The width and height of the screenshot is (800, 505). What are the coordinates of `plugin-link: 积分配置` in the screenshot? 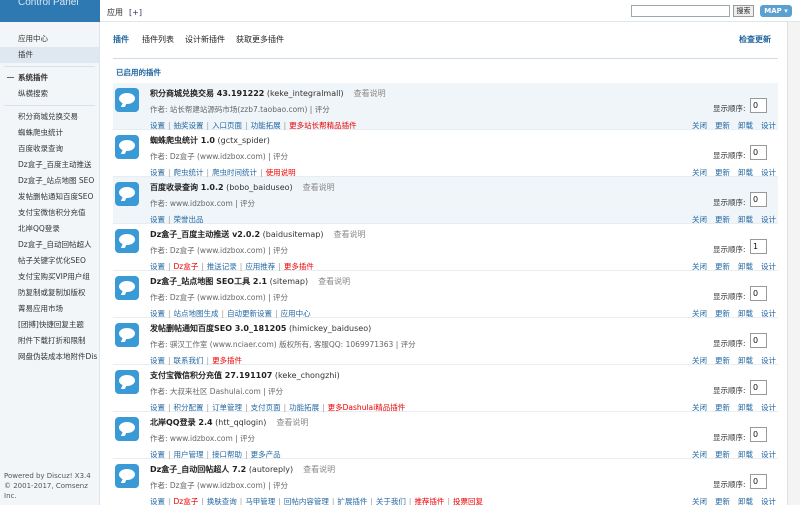 It's located at (189, 407).